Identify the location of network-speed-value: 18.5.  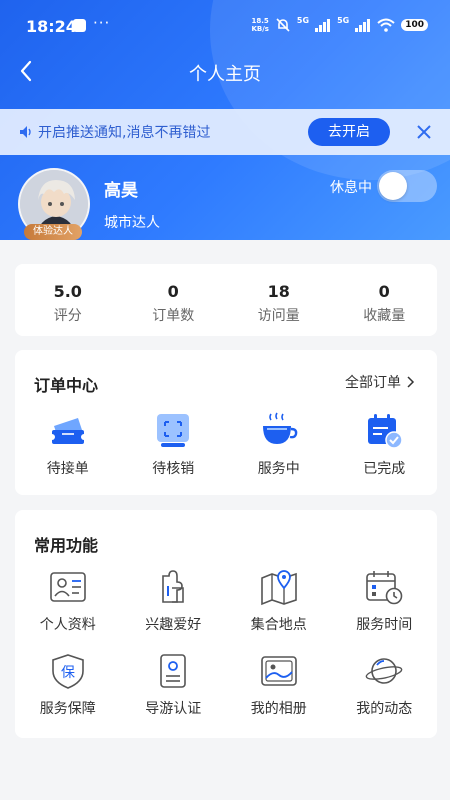
(260, 21).